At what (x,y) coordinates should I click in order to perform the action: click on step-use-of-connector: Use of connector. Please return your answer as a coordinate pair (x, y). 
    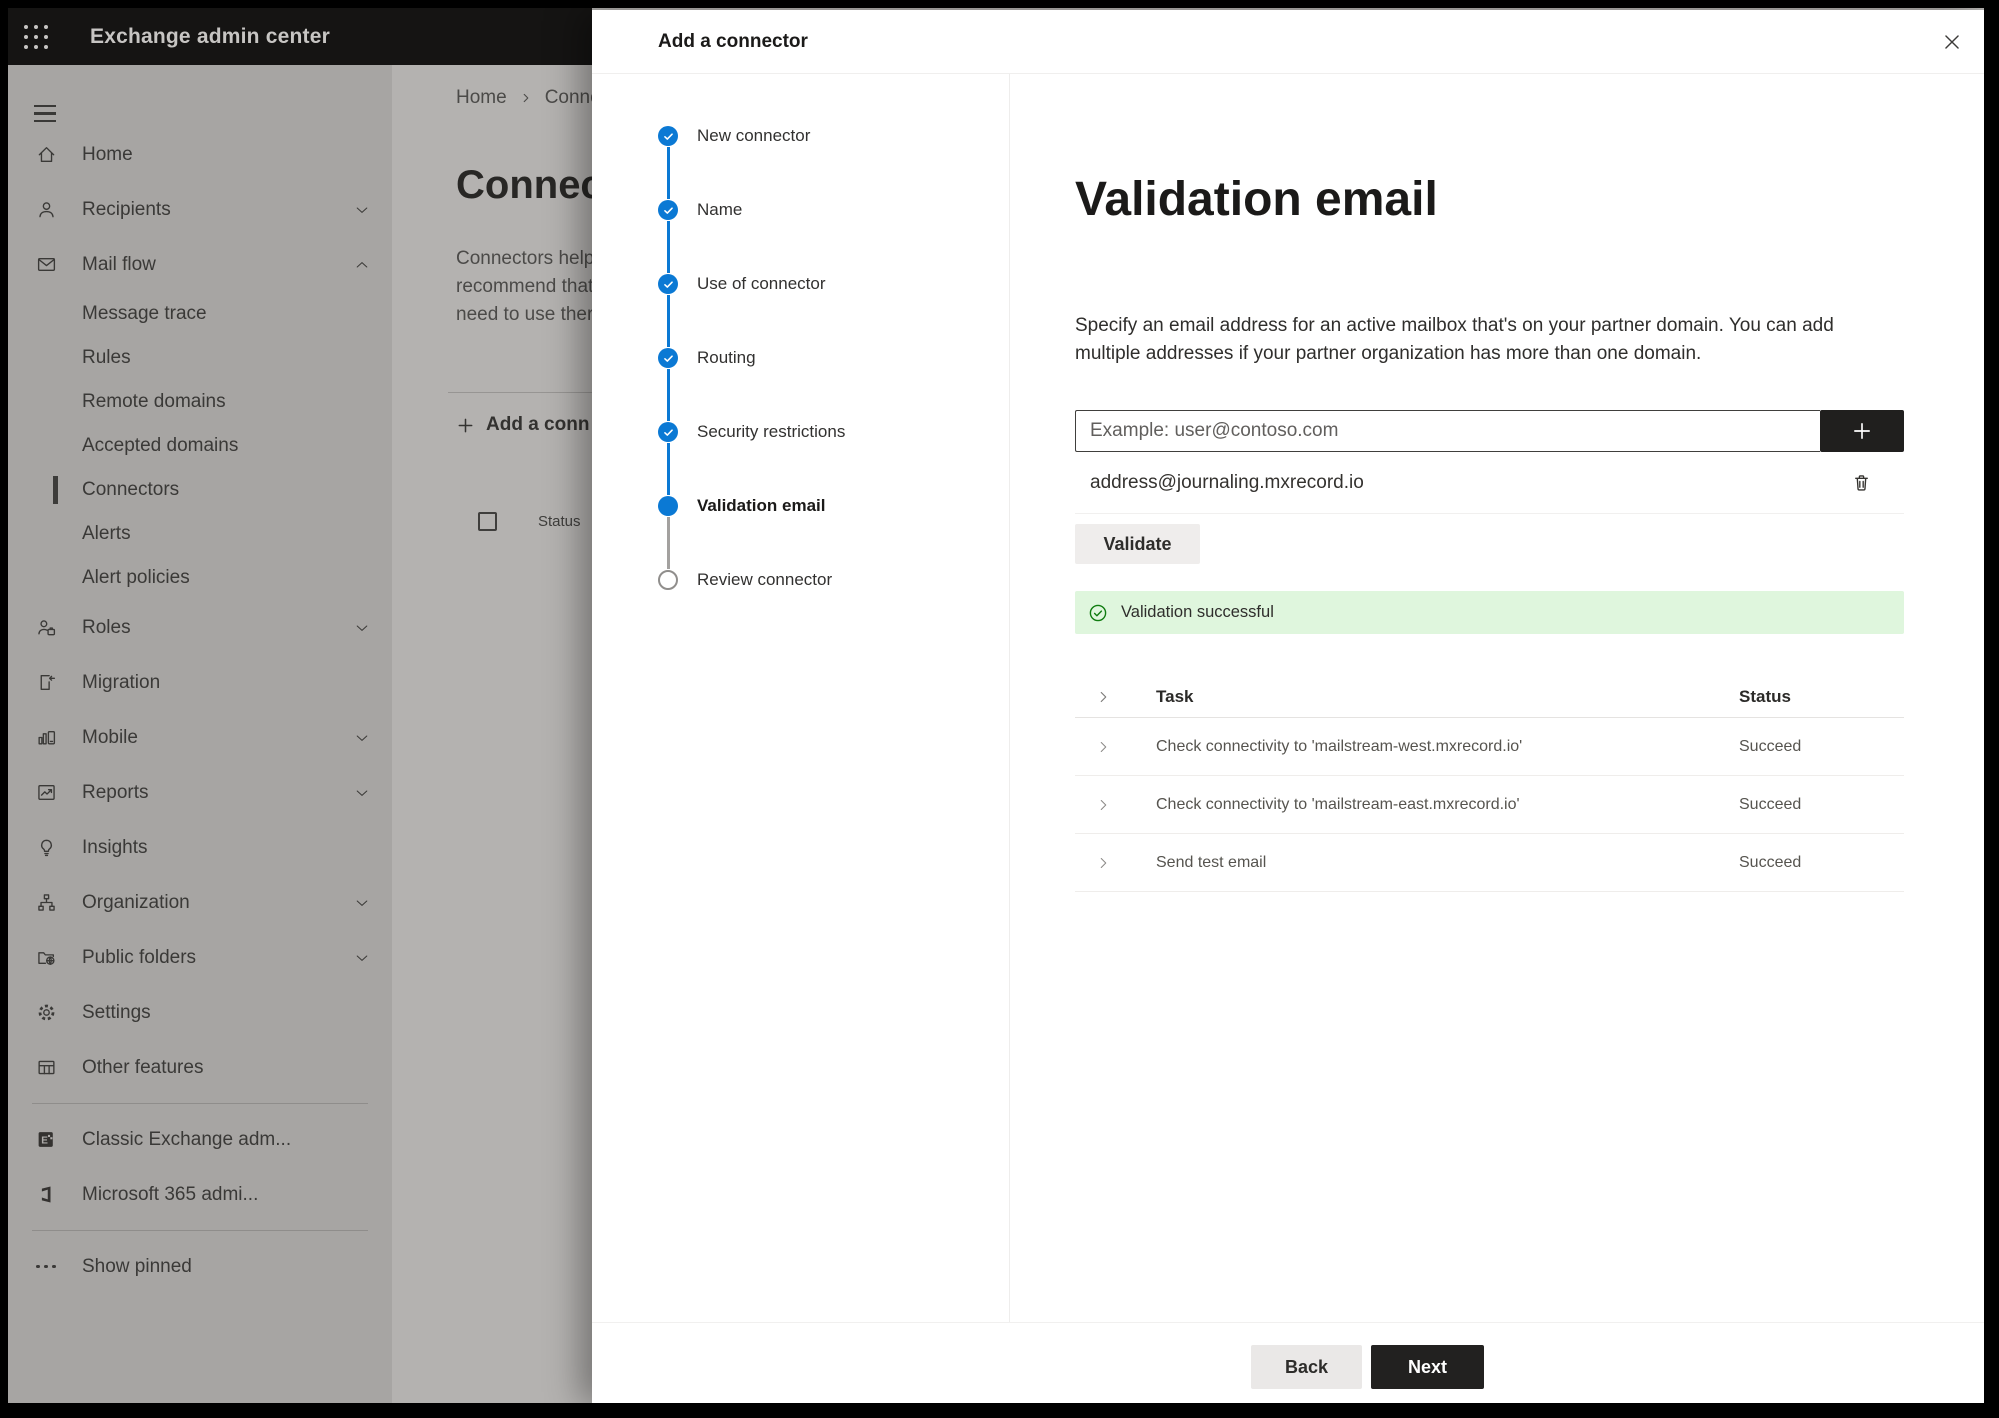
    Looking at the image, I should click on (800, 284).